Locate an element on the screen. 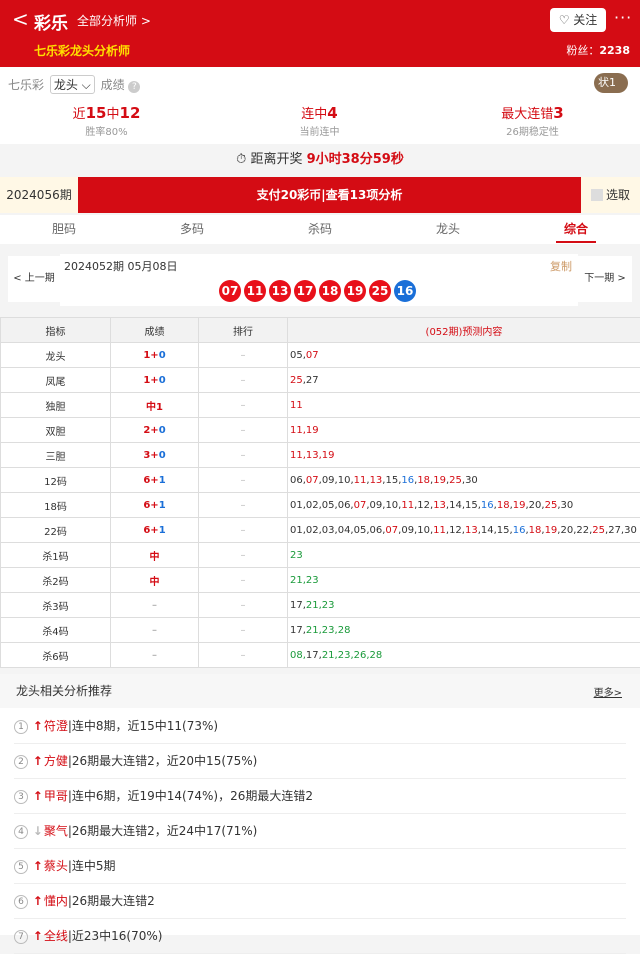 The width and height of the screenshot is (640, 954). number-group: 23 is located at coordinates (296, 555).